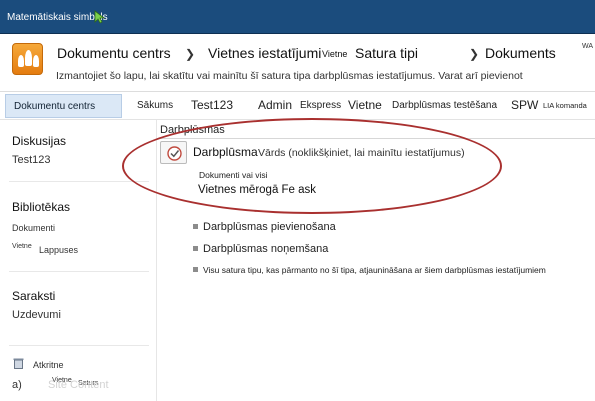 The height and width of the screenshot is (401, 595). Describe the element at coordinates (114, 53) in the screenshot. I see `breadcrumb-dokumentu-centrs: Dokumentu centrs` at that location.